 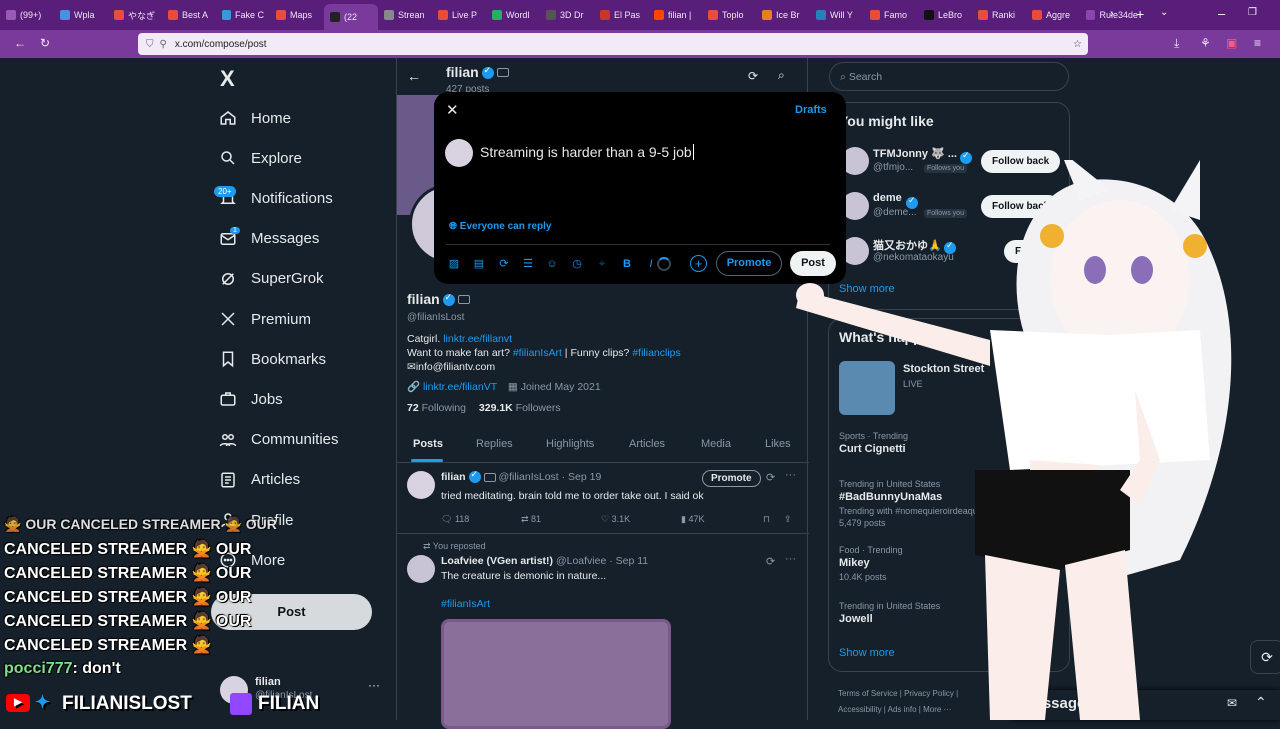 I want to click on sidebar-item-premium: Premium, so click(x=264, y=319).